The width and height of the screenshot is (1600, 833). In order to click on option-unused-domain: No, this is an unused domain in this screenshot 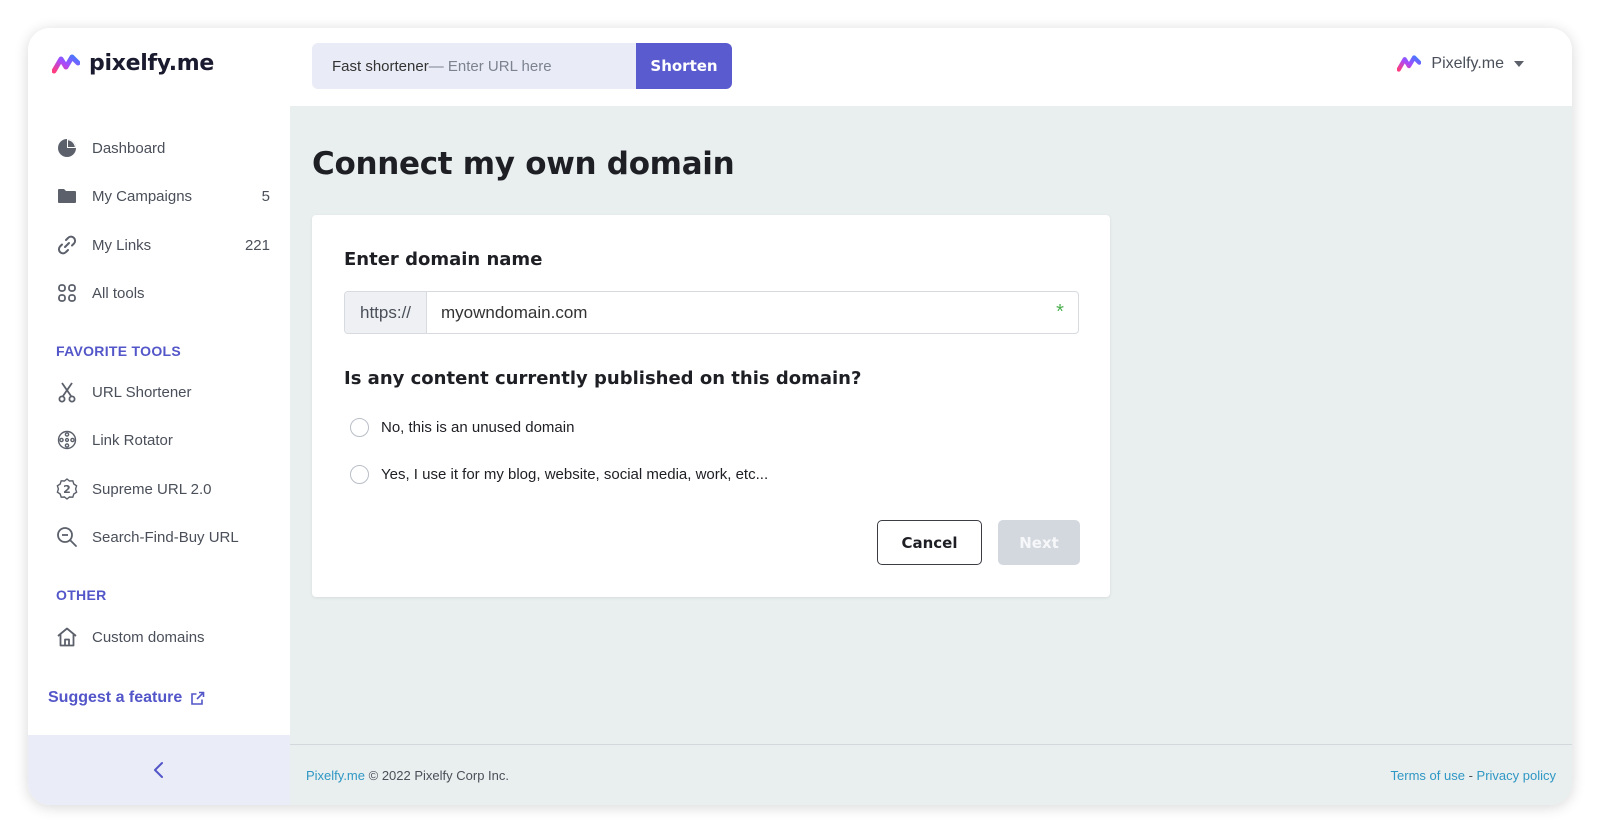, I will do `click(462, 427)`.